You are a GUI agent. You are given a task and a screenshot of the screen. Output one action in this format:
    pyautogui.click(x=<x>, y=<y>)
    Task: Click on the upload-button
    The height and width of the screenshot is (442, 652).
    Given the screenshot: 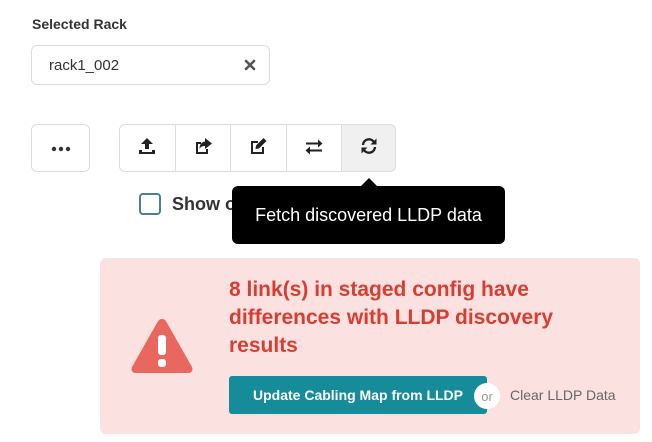 What is the action you would take?
    pyautogui.click(x=148, y=148)
    